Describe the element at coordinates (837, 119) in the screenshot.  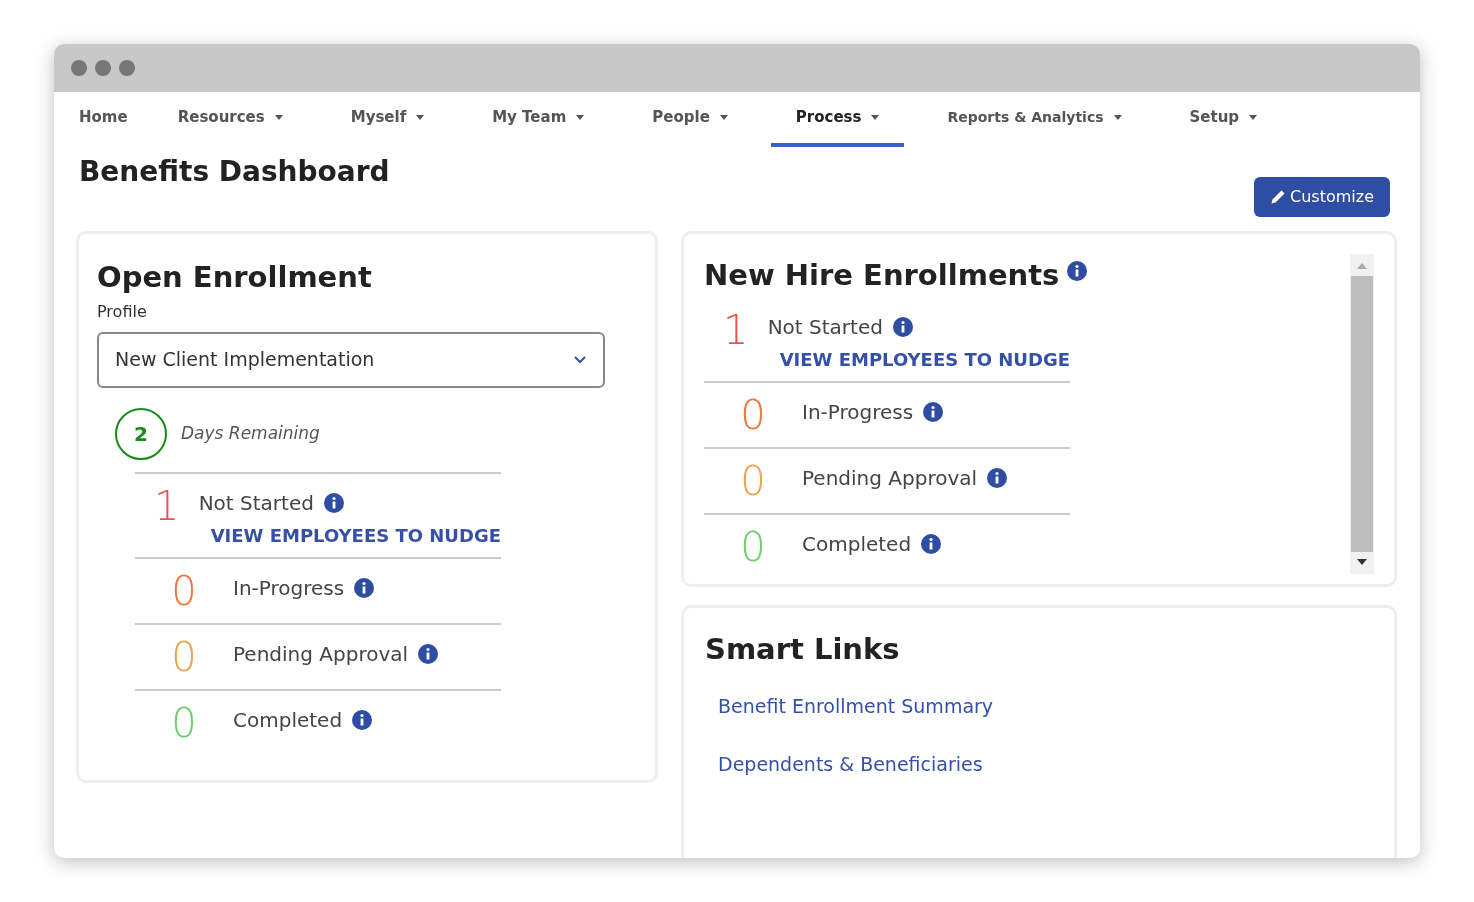
I see `nav-tab: Process` at that location.